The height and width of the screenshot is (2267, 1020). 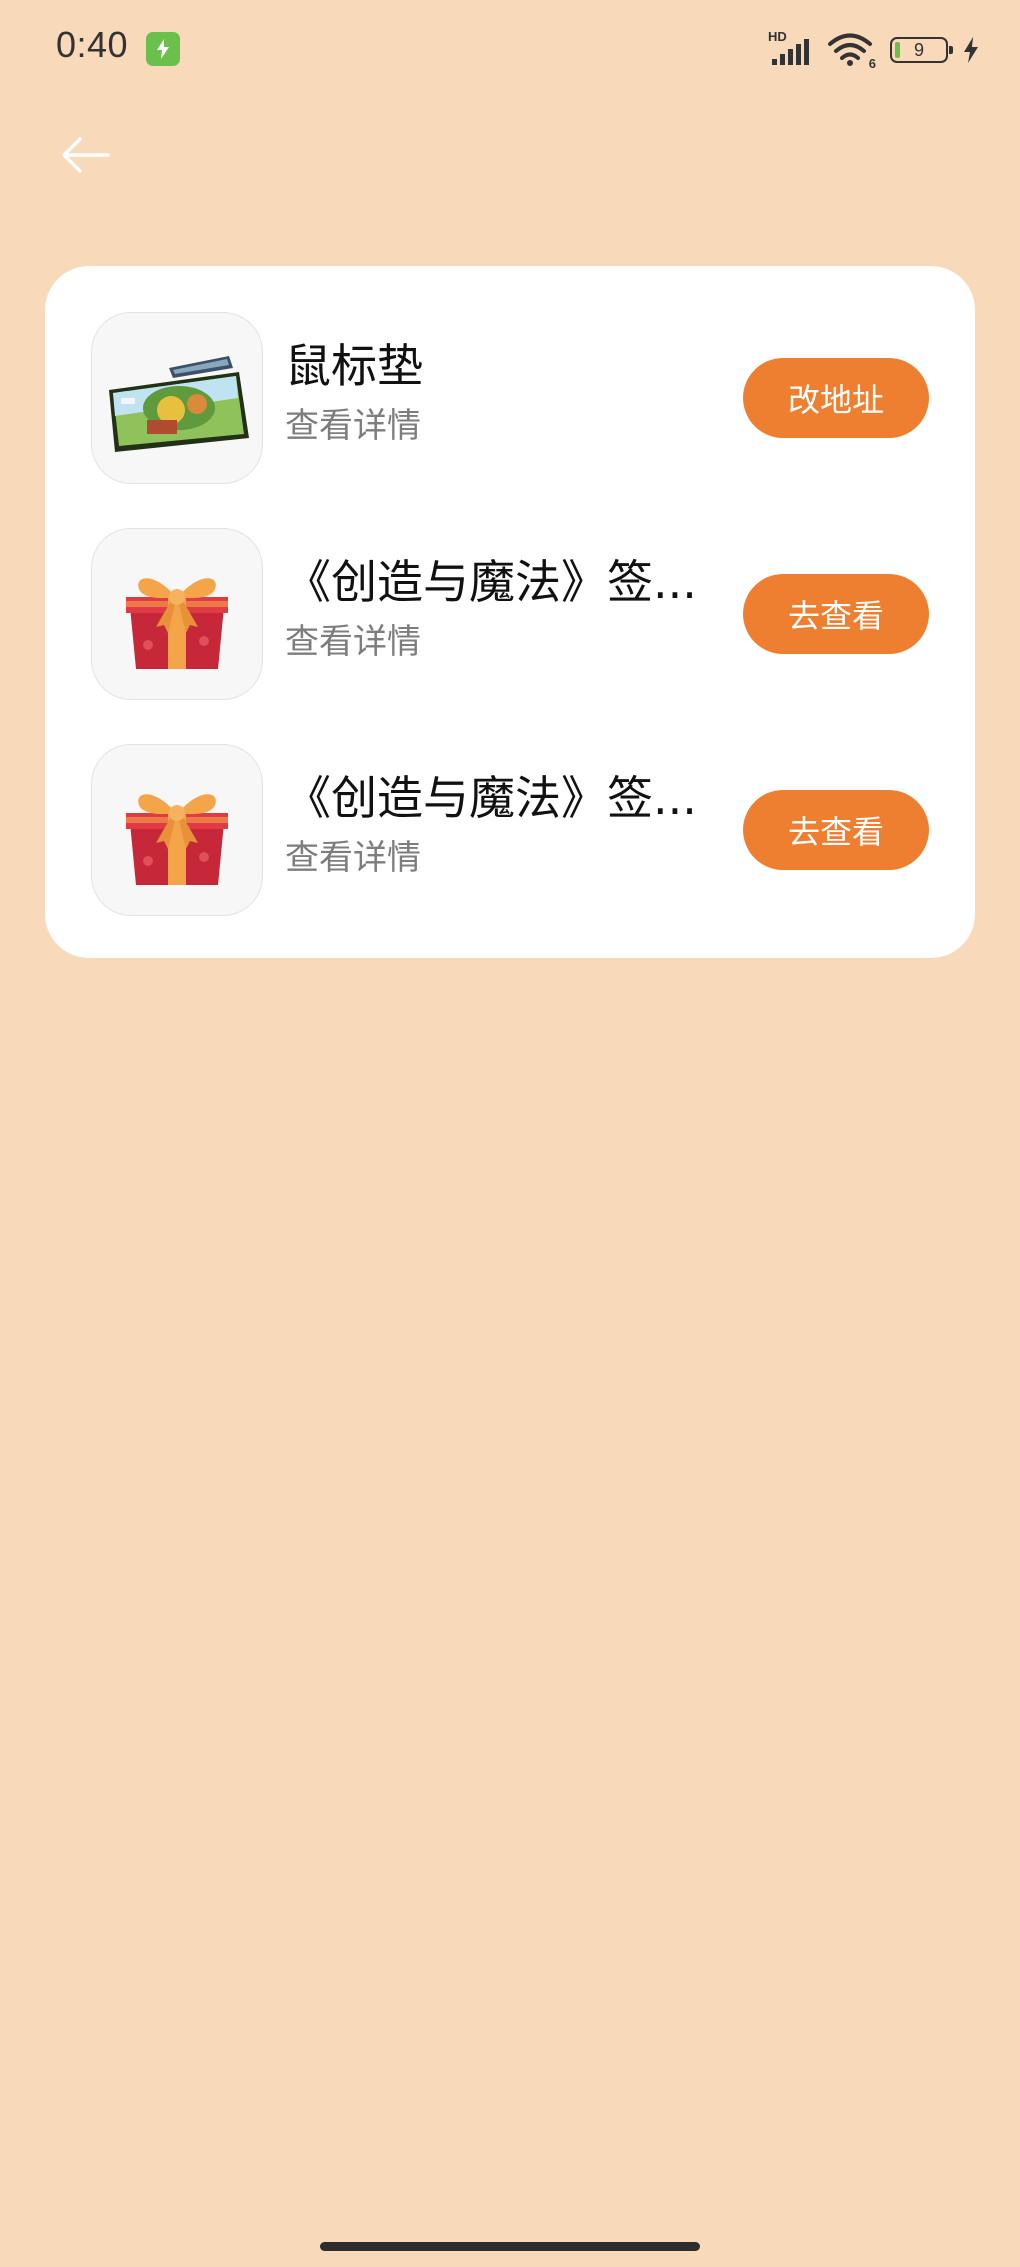 I want to click on status-time: 0:40, so click(x=92, y=44).